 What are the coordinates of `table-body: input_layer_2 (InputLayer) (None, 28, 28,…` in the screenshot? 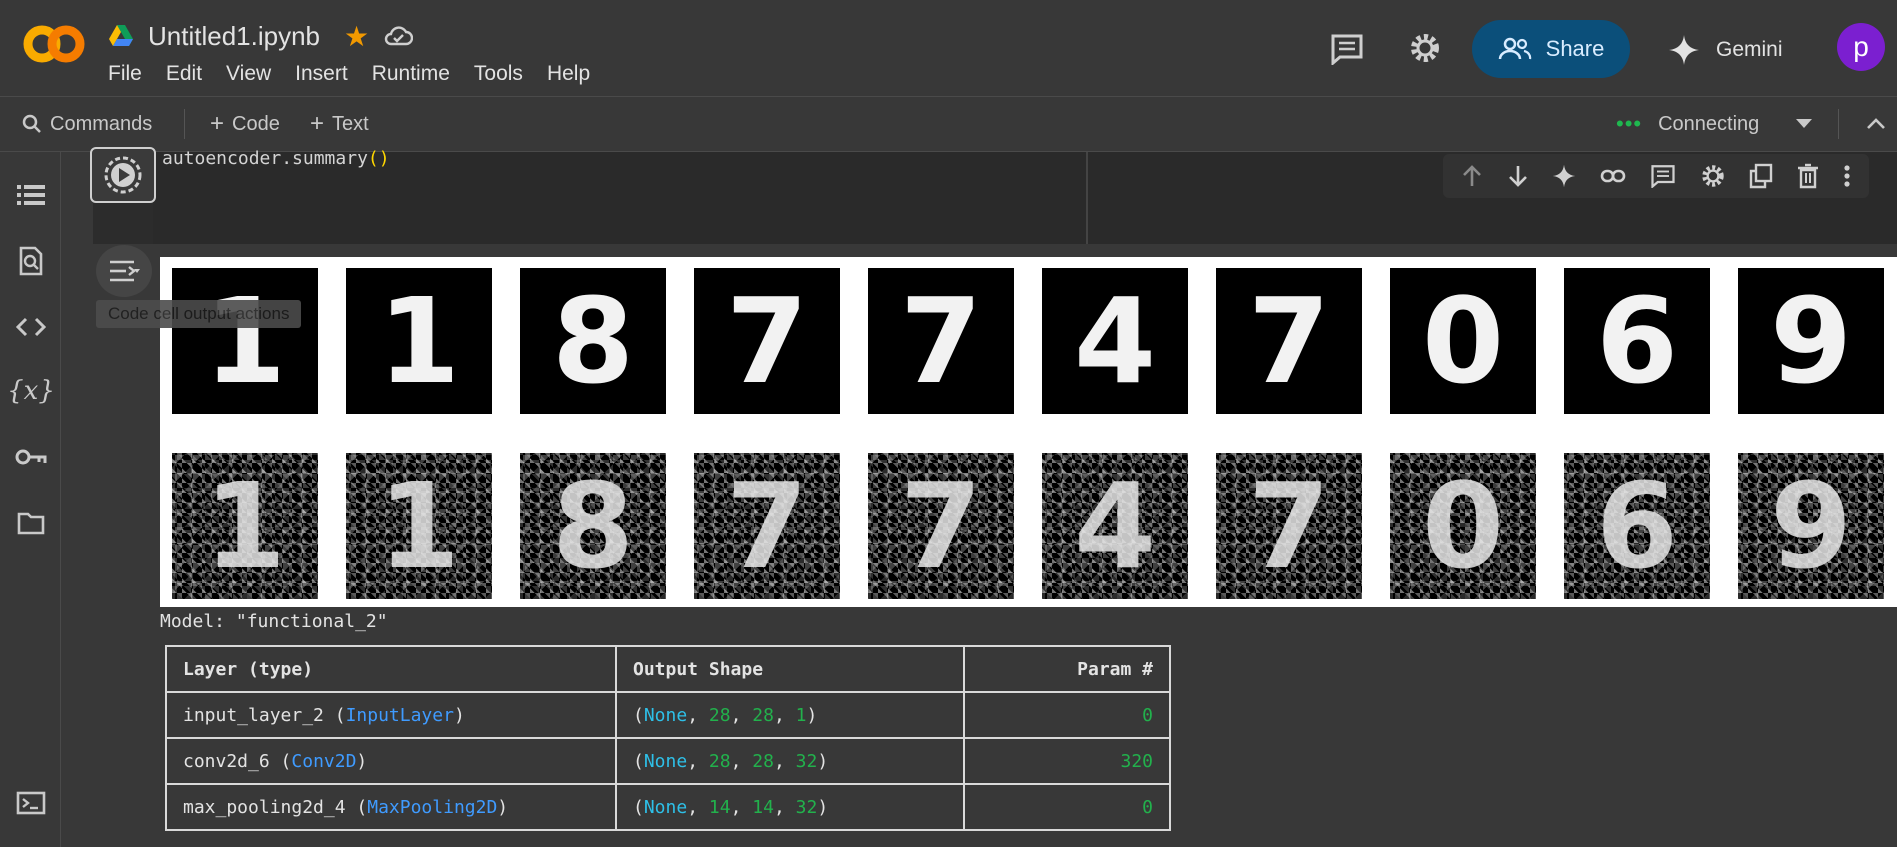 It's located at (668, 761).